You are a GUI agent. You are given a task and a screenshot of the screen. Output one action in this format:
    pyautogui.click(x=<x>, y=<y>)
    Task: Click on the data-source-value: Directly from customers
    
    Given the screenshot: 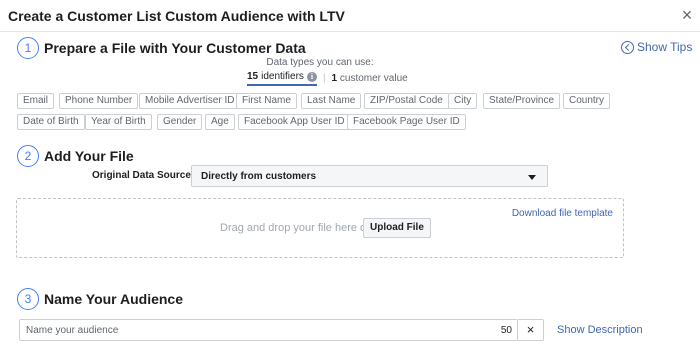 What is the action you would take?
    pyautogui.click(x=259, y=176)
    